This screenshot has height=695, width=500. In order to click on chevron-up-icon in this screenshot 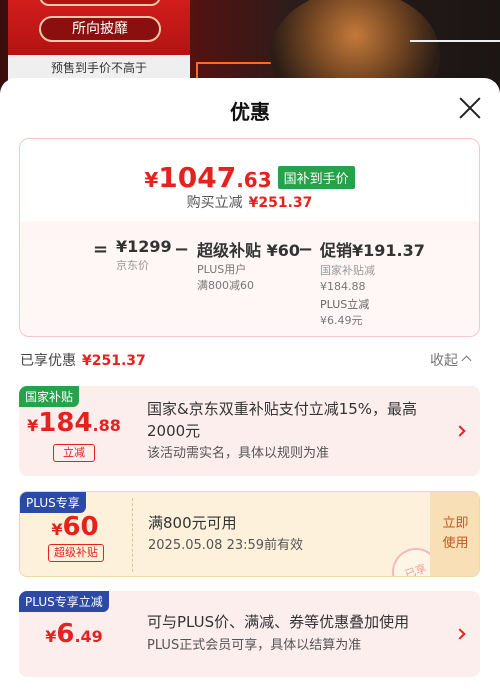, I will do `click(466, 360)`.